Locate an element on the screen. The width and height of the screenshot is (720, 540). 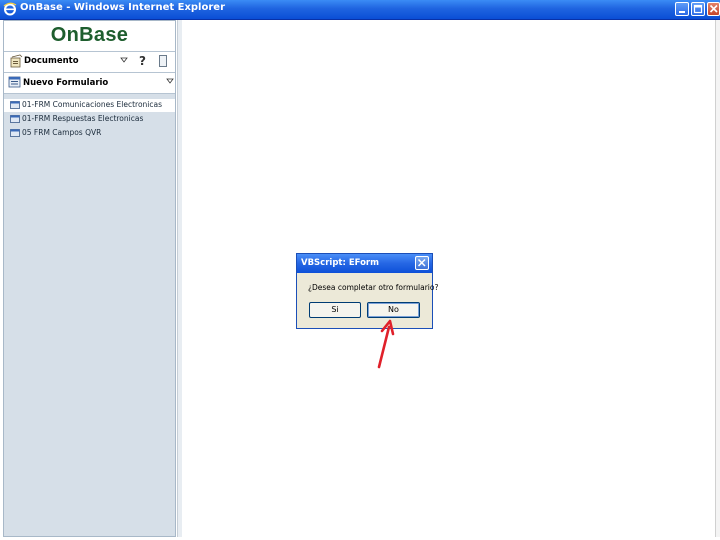
document-retrieval-icon is located at coordinates (16, 61).